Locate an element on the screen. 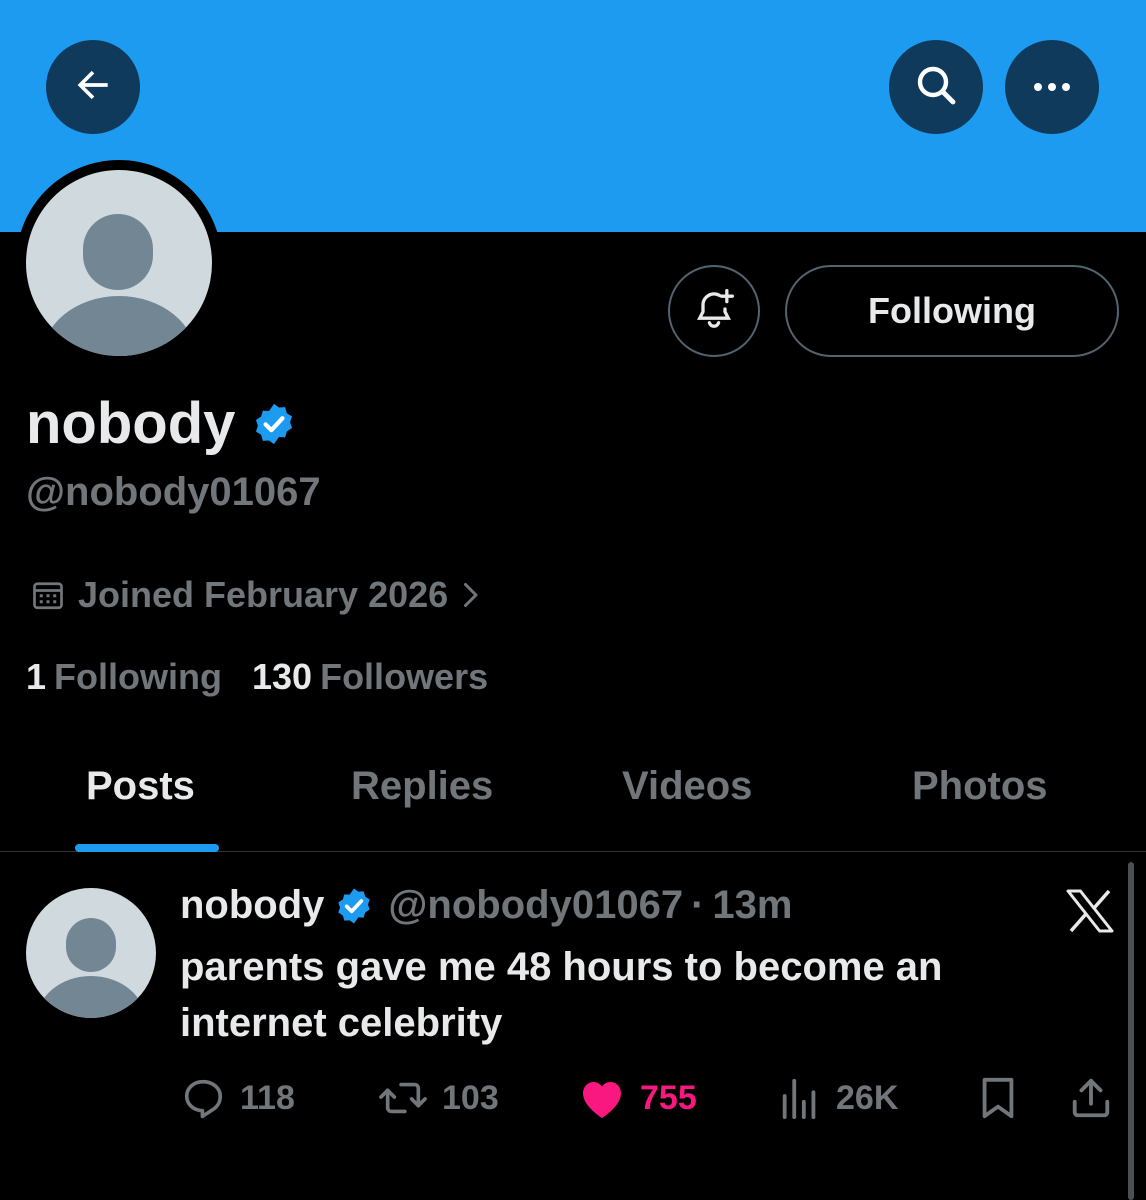 The image size is (1146, 1200). followers-count-link: 130 Followers is located at coordinates (370, 677).